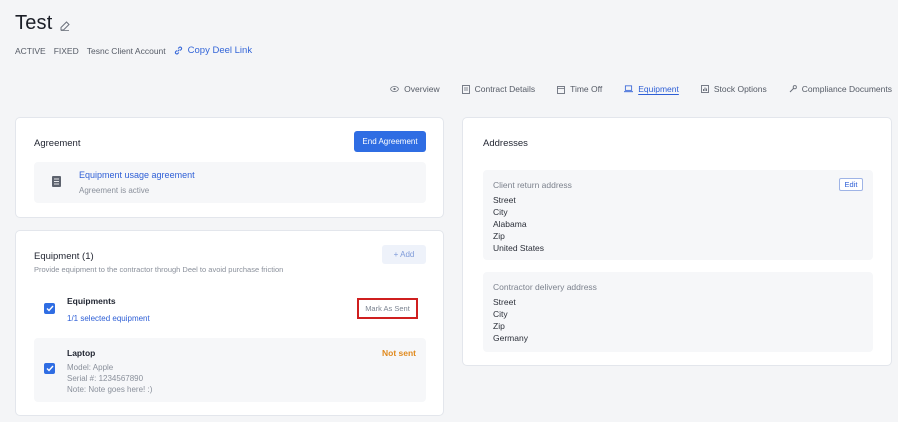 The height and width of the screenshot is (422, 898). What do you see at coordinates (851, 184) in the screenshot?
I see `edit-address-button: Edit` at bounding box center [851, 184].